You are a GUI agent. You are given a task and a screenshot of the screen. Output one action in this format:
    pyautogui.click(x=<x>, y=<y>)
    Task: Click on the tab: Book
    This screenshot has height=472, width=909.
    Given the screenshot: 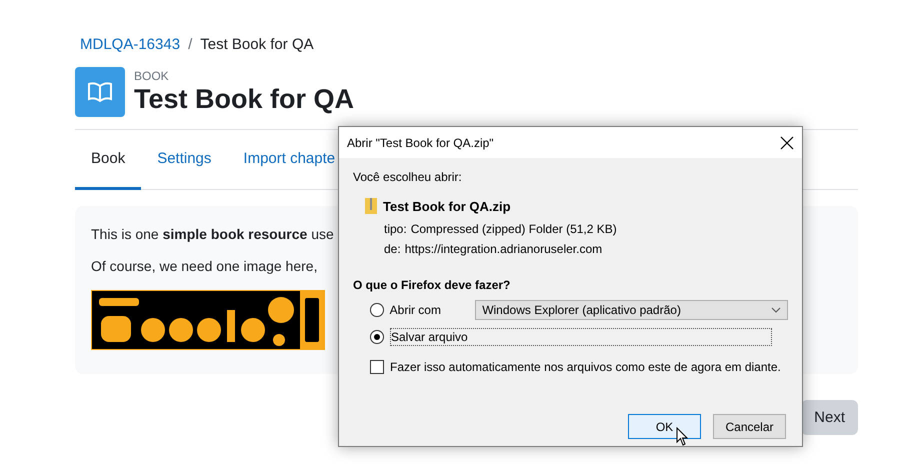 What is the action you would take?
    pyautogui.click(x=108, y=160)
    